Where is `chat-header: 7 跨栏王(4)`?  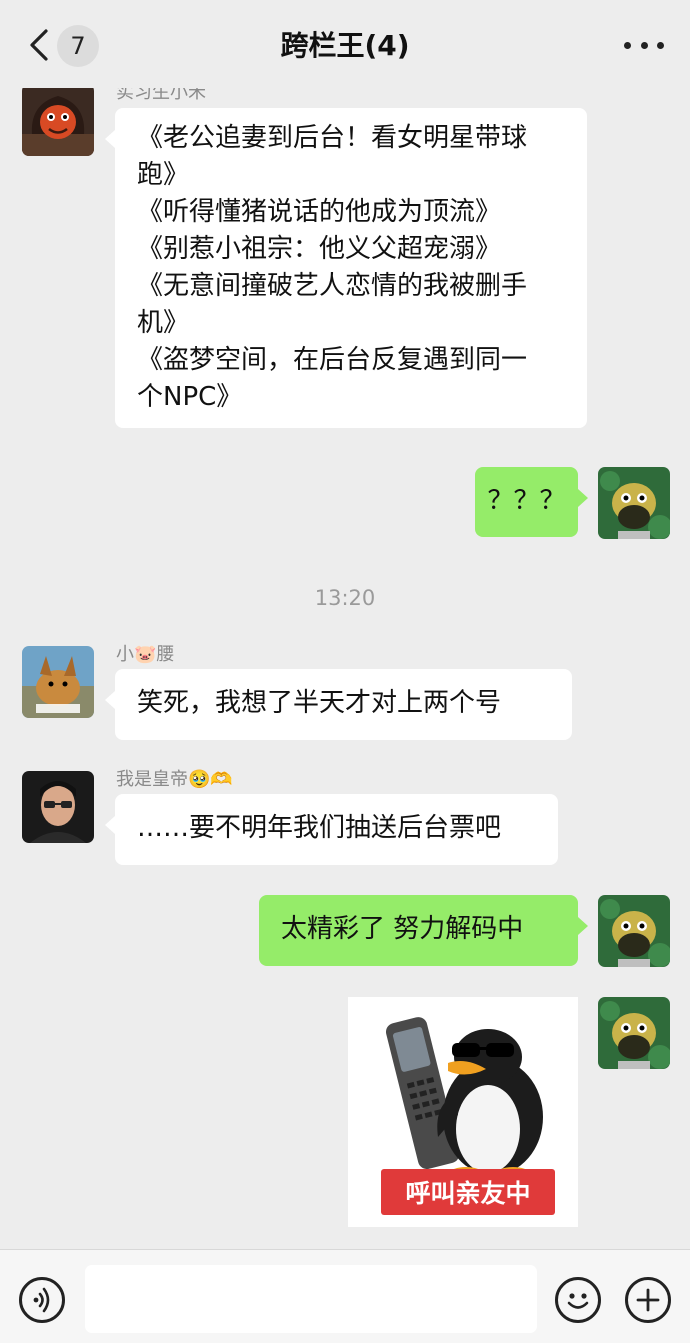 chat-header: 7 跨栏王(4) is located at coordinates (345, 44).